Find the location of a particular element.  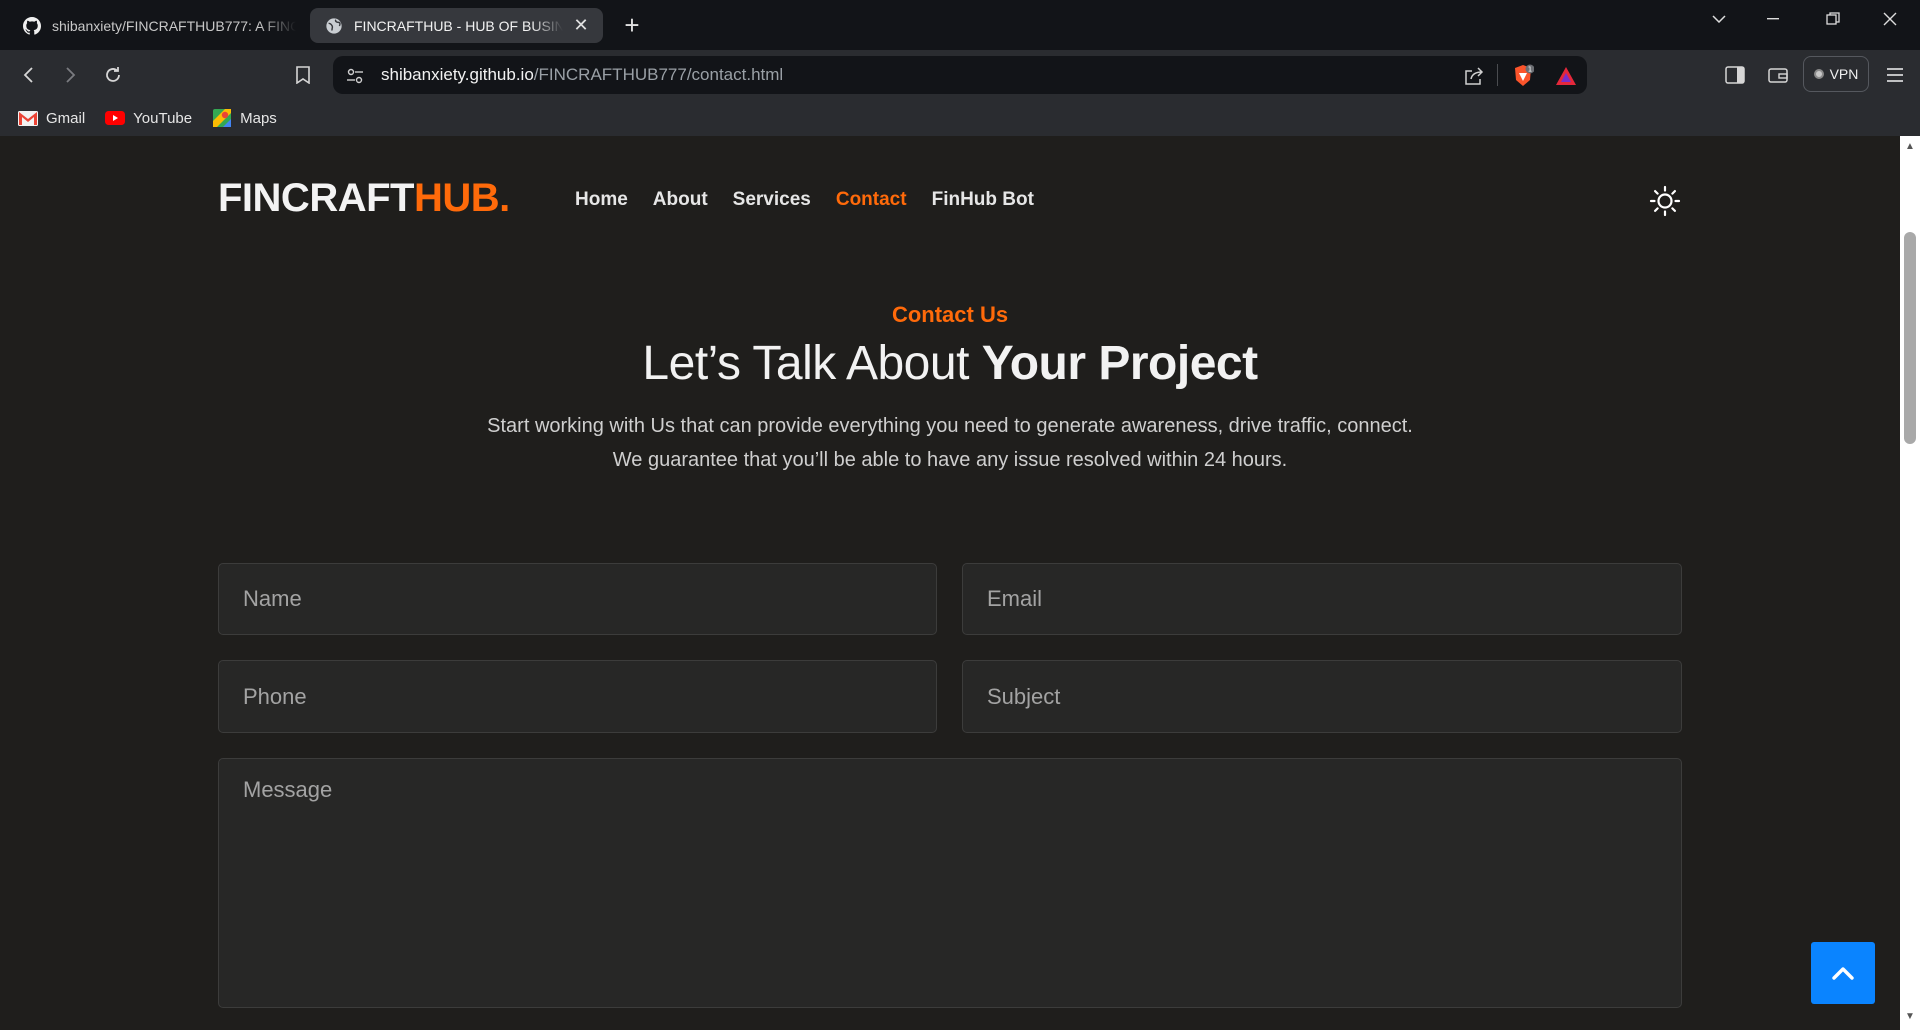

vpn-label: VPN is located at coordinates (1844, 74).